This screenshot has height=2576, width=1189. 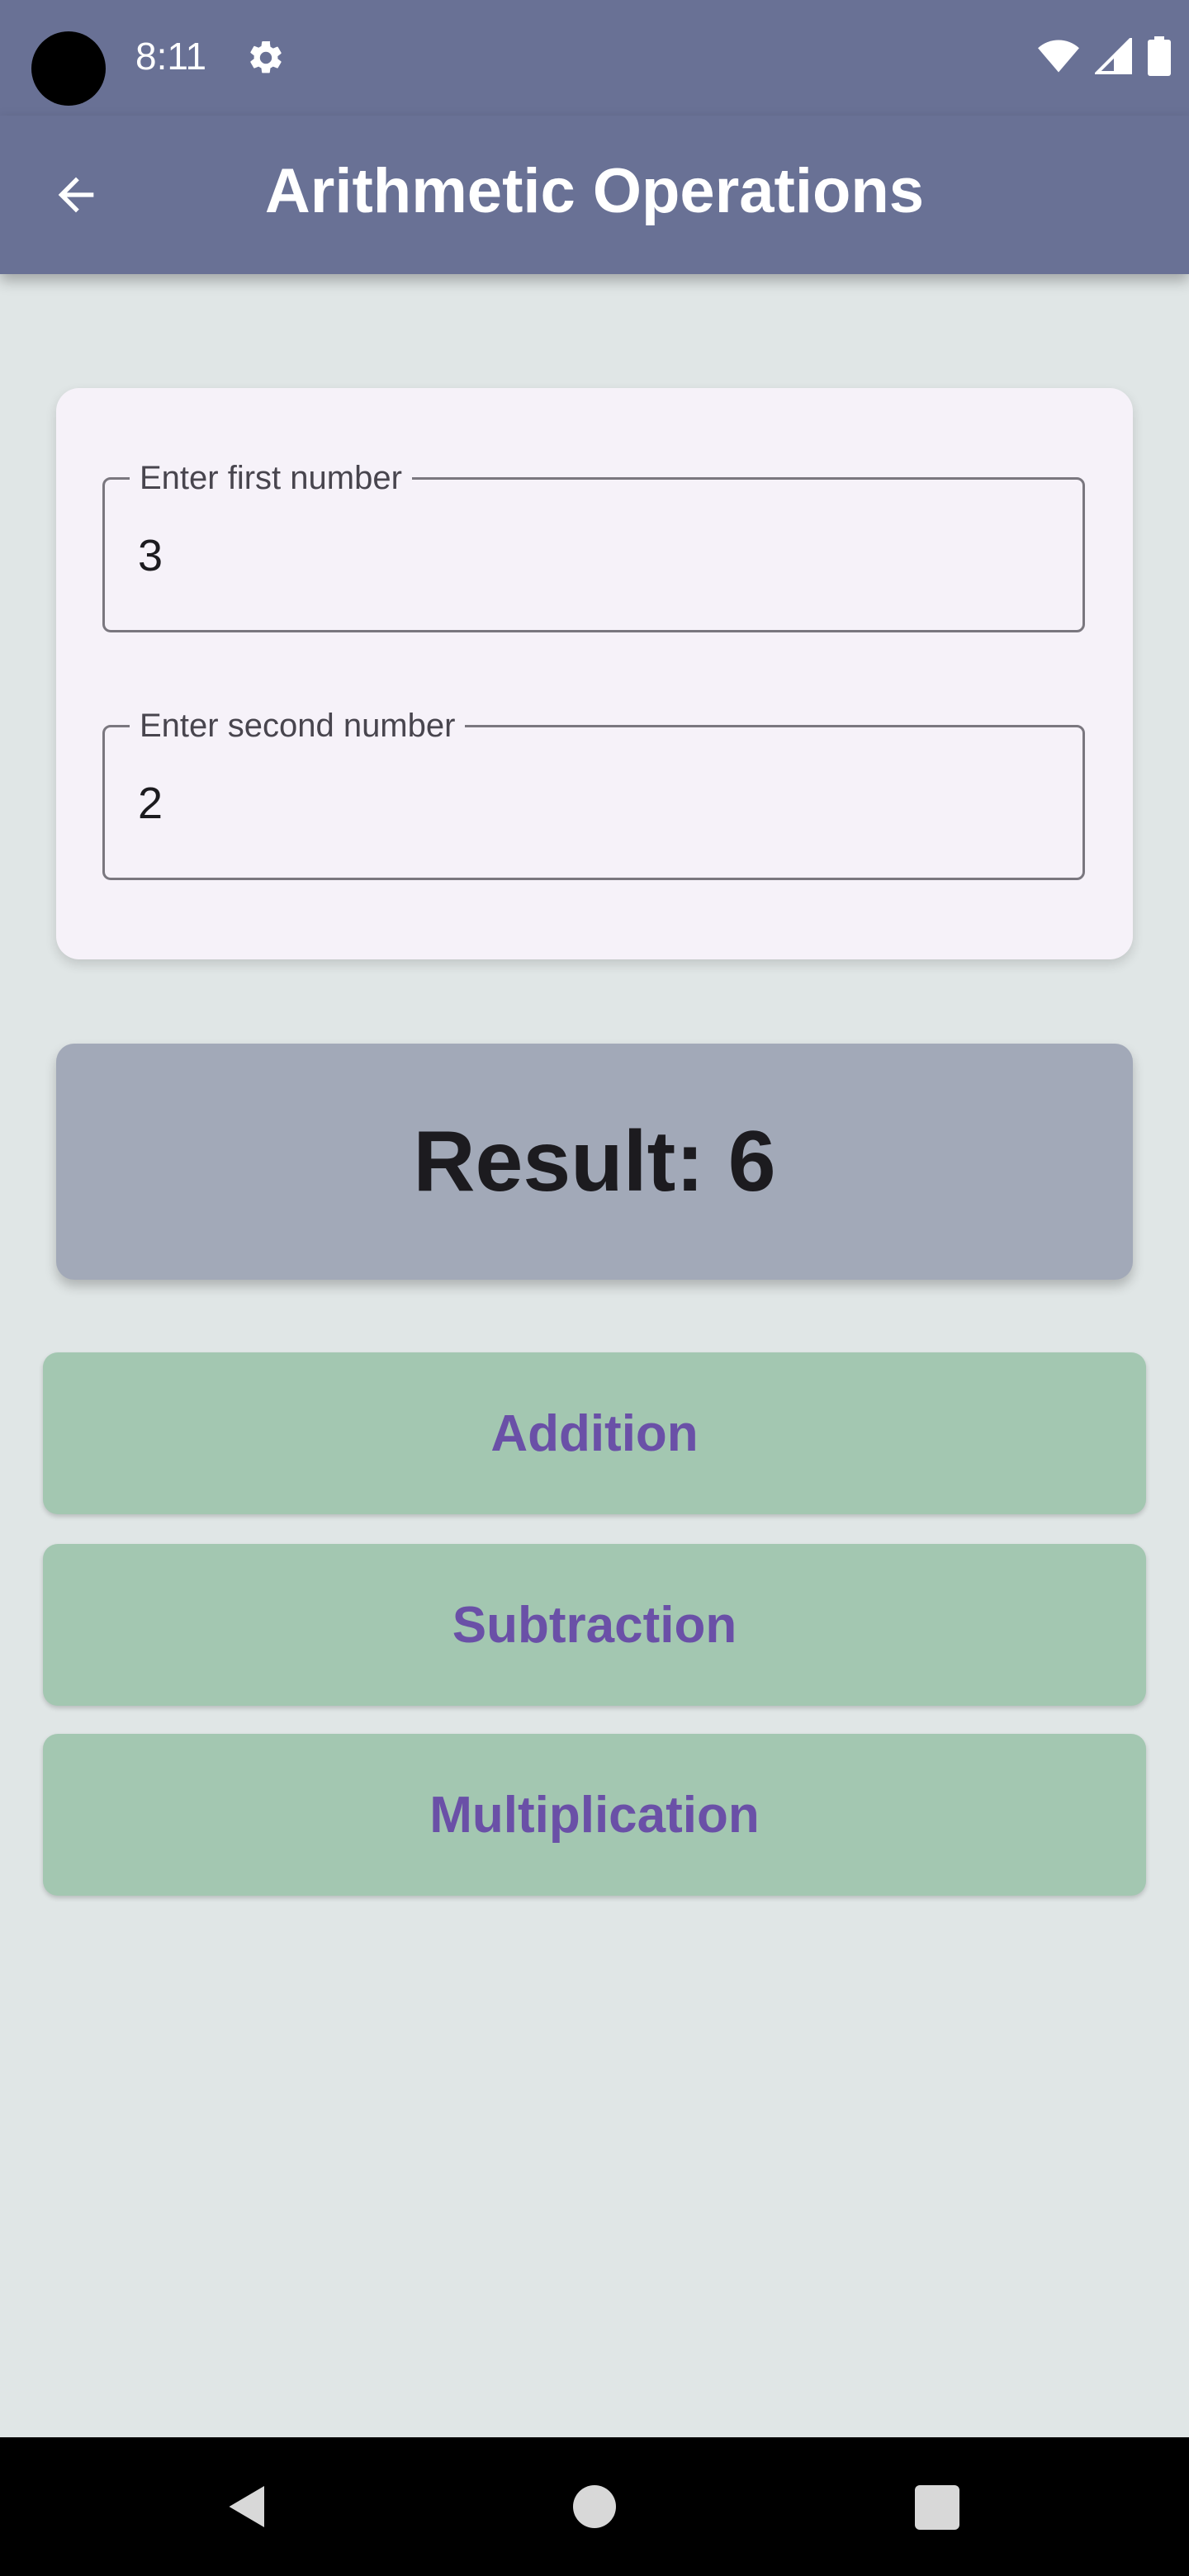 I want to click on second-number-field: Enter second number 2, so click(x=593, y=793).